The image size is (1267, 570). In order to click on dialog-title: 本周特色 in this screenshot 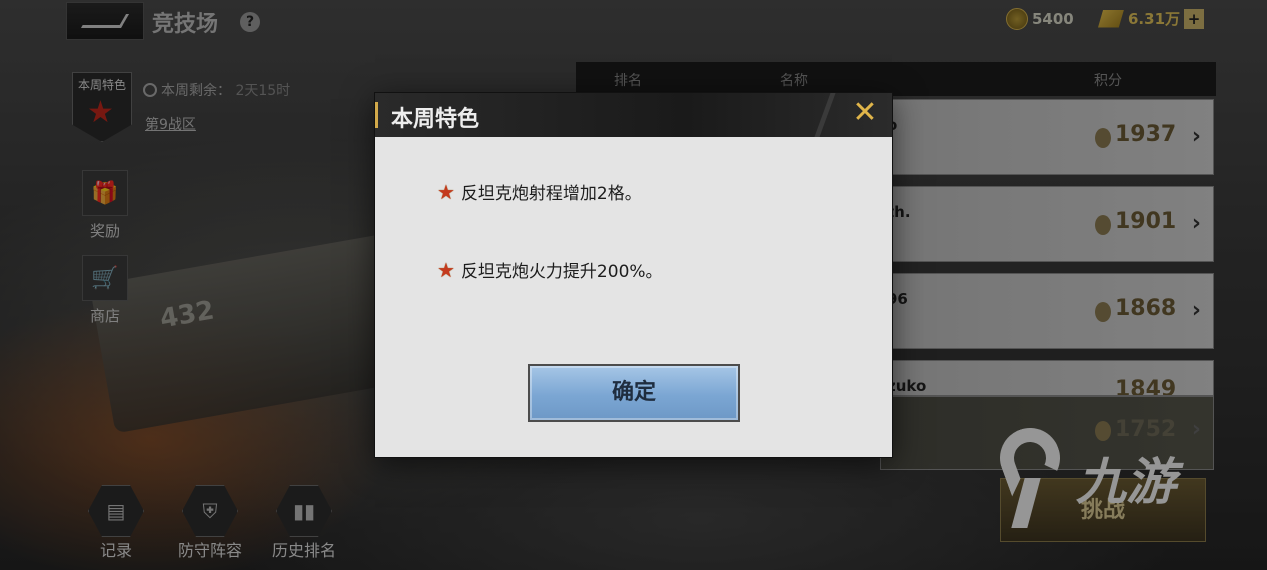, I will do `click(435, 119)`.